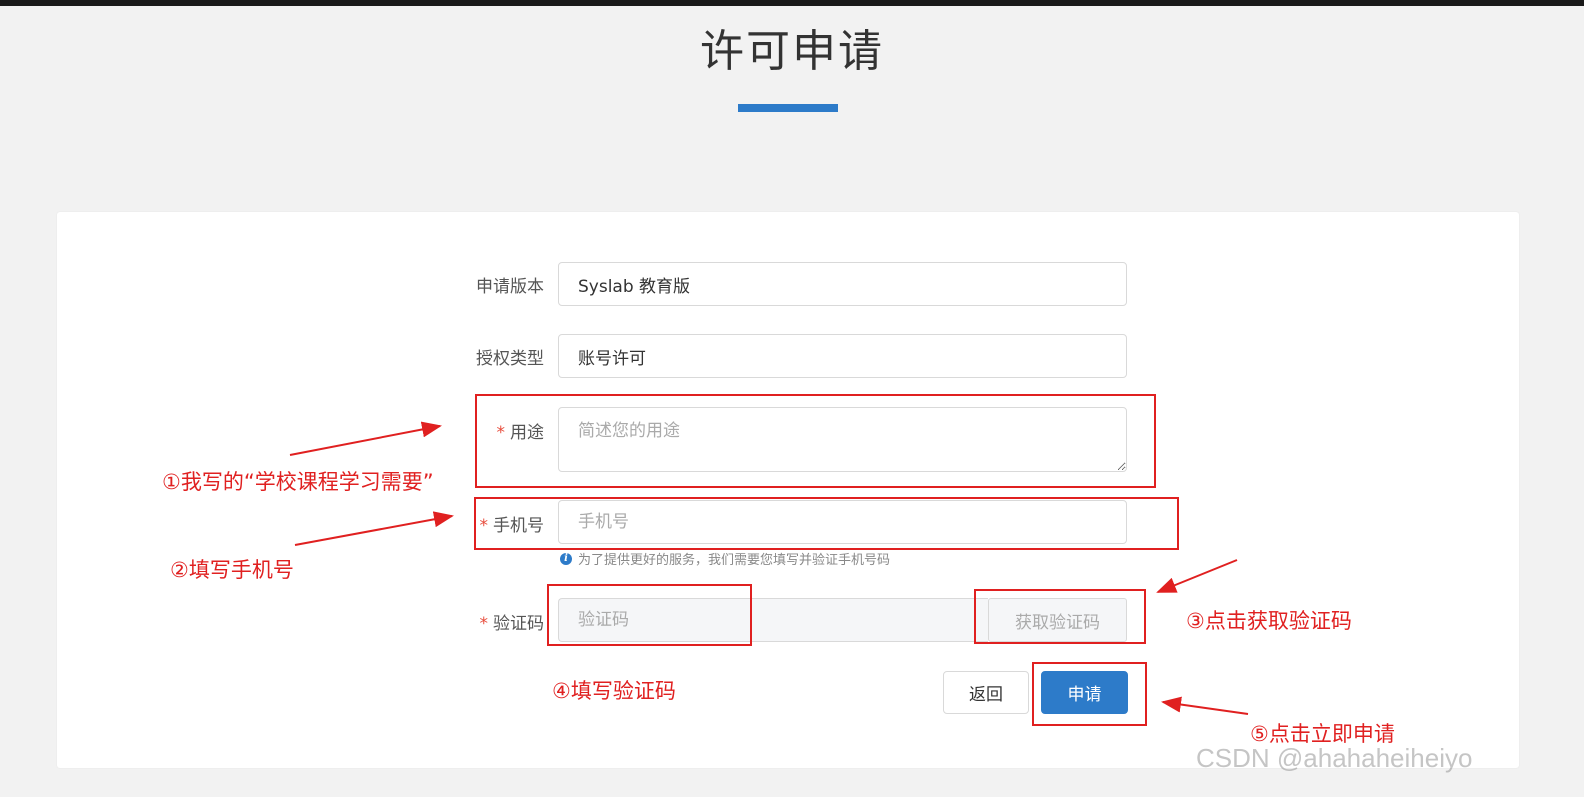 The width and height of the screenshot is (1584, 797). I want to click on annotation-4: ④填写验证码, so click(614, 691).